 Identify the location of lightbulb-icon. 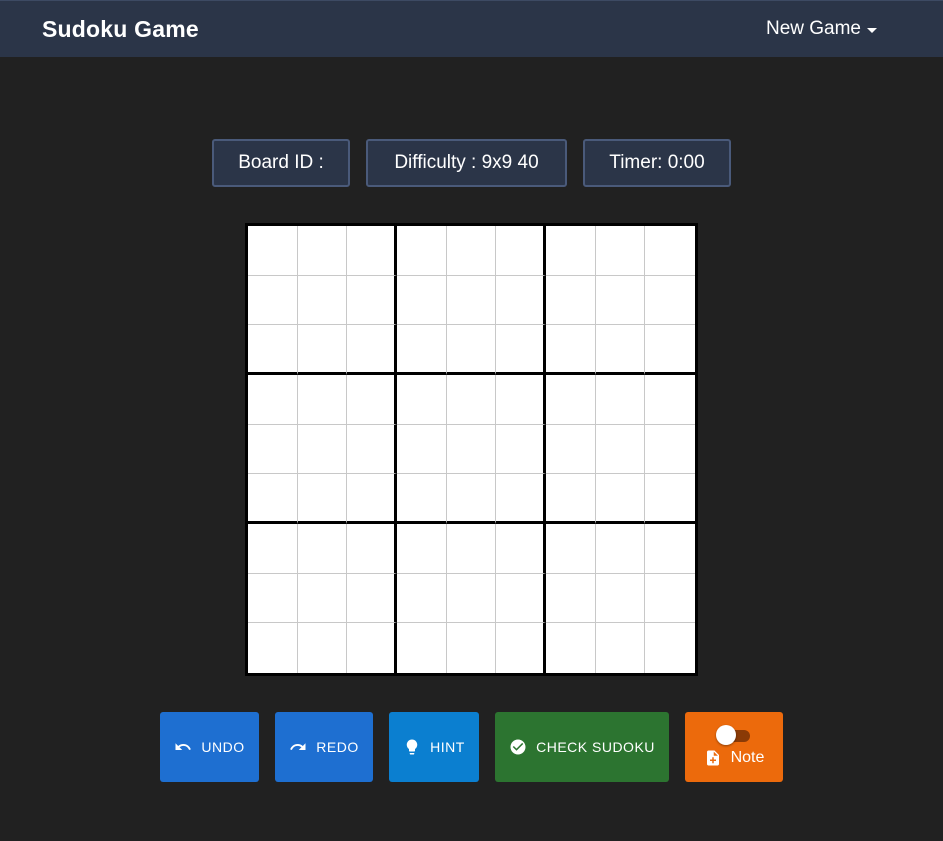
(412, 747).